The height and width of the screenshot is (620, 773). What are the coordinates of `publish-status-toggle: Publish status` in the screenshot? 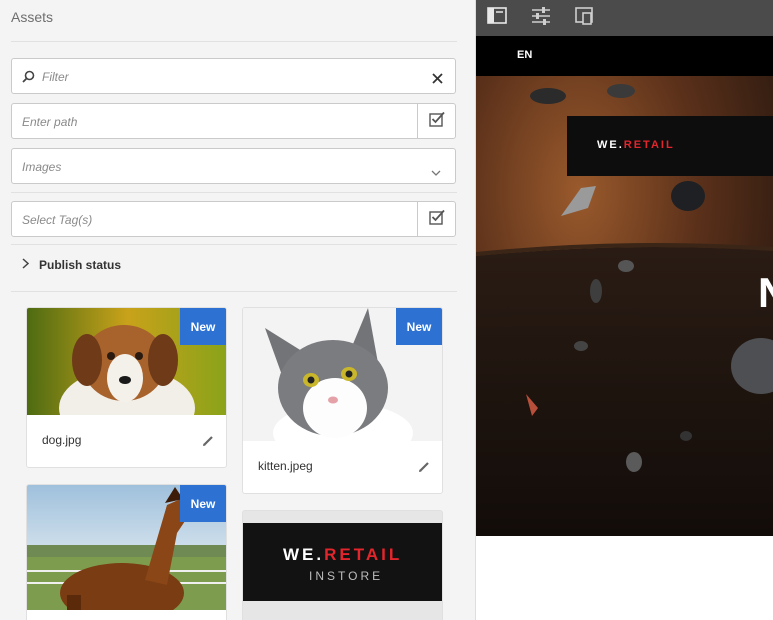 It's located at (71, 265).